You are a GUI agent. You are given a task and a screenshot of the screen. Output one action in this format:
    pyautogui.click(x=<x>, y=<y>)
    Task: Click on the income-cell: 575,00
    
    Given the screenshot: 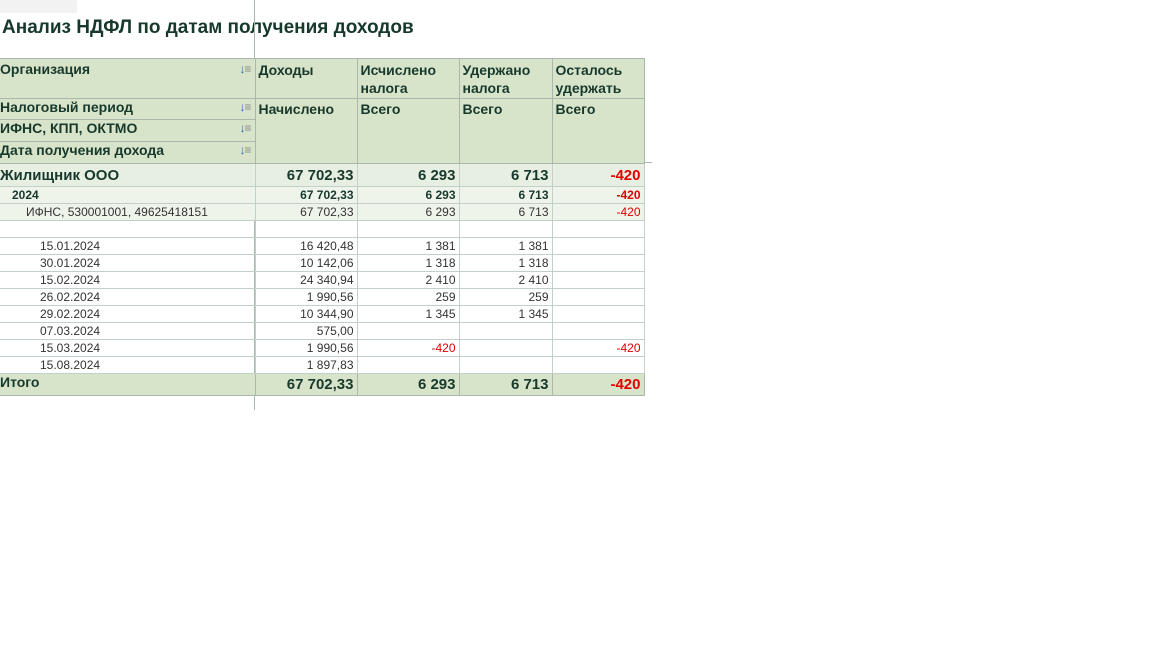 What is the action you would take?
    pyautogui.click(x=306, y=331)
    